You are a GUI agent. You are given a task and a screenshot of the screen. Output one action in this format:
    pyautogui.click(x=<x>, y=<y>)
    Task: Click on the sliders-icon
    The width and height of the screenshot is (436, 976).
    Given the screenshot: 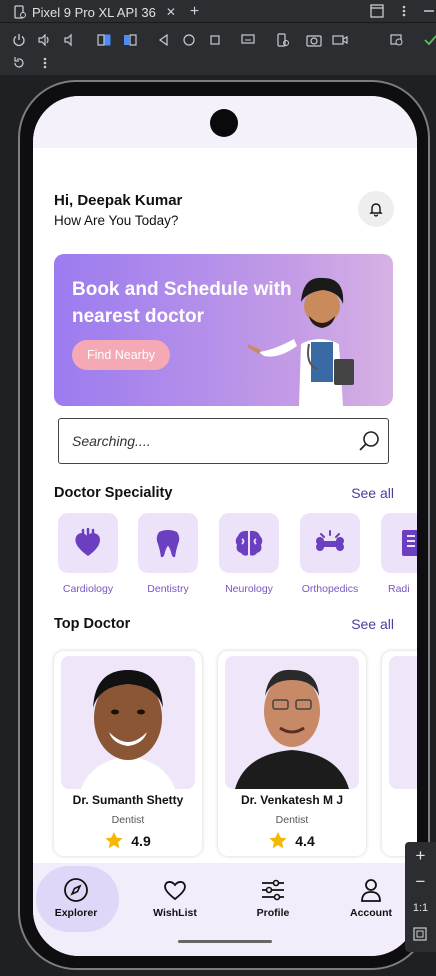 What is the action you would take?
    pyautogui.click(x=273, y=890)
    